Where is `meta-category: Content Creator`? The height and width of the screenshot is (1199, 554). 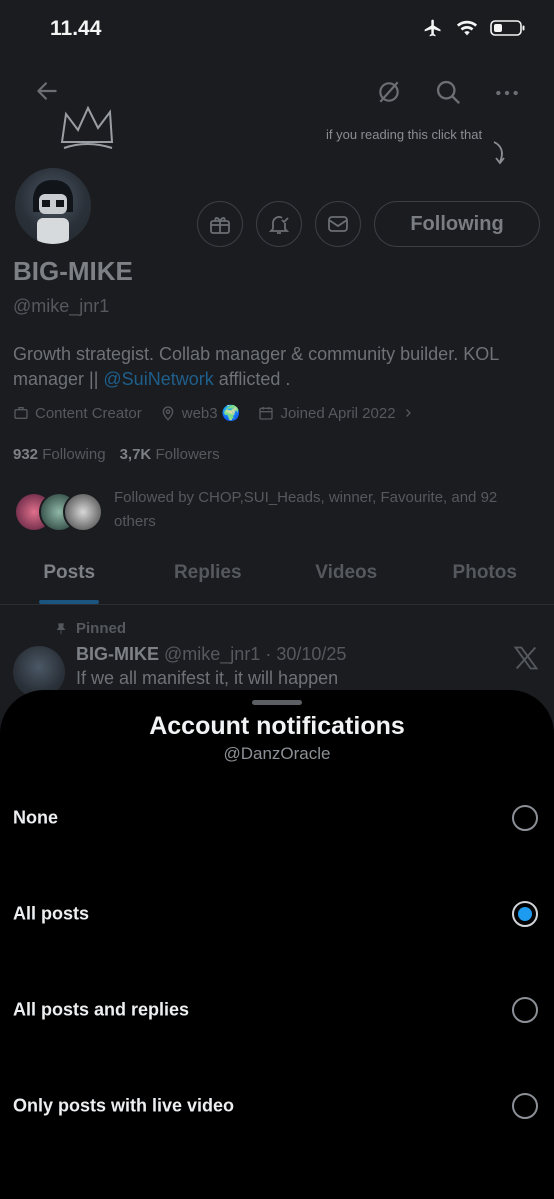 meta-category: Content Creator is located at coordinates (77, 413).